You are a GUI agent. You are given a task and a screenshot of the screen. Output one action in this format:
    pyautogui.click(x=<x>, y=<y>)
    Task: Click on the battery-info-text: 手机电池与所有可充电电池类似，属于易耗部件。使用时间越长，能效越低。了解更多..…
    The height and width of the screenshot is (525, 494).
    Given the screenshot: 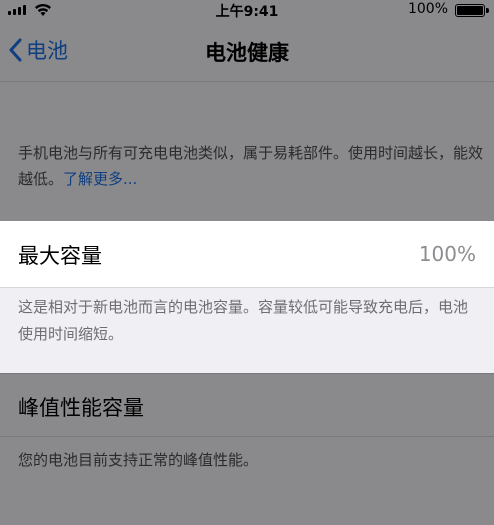 What is the action you would take?
    pyautogui.click(x=251, y=166)
    